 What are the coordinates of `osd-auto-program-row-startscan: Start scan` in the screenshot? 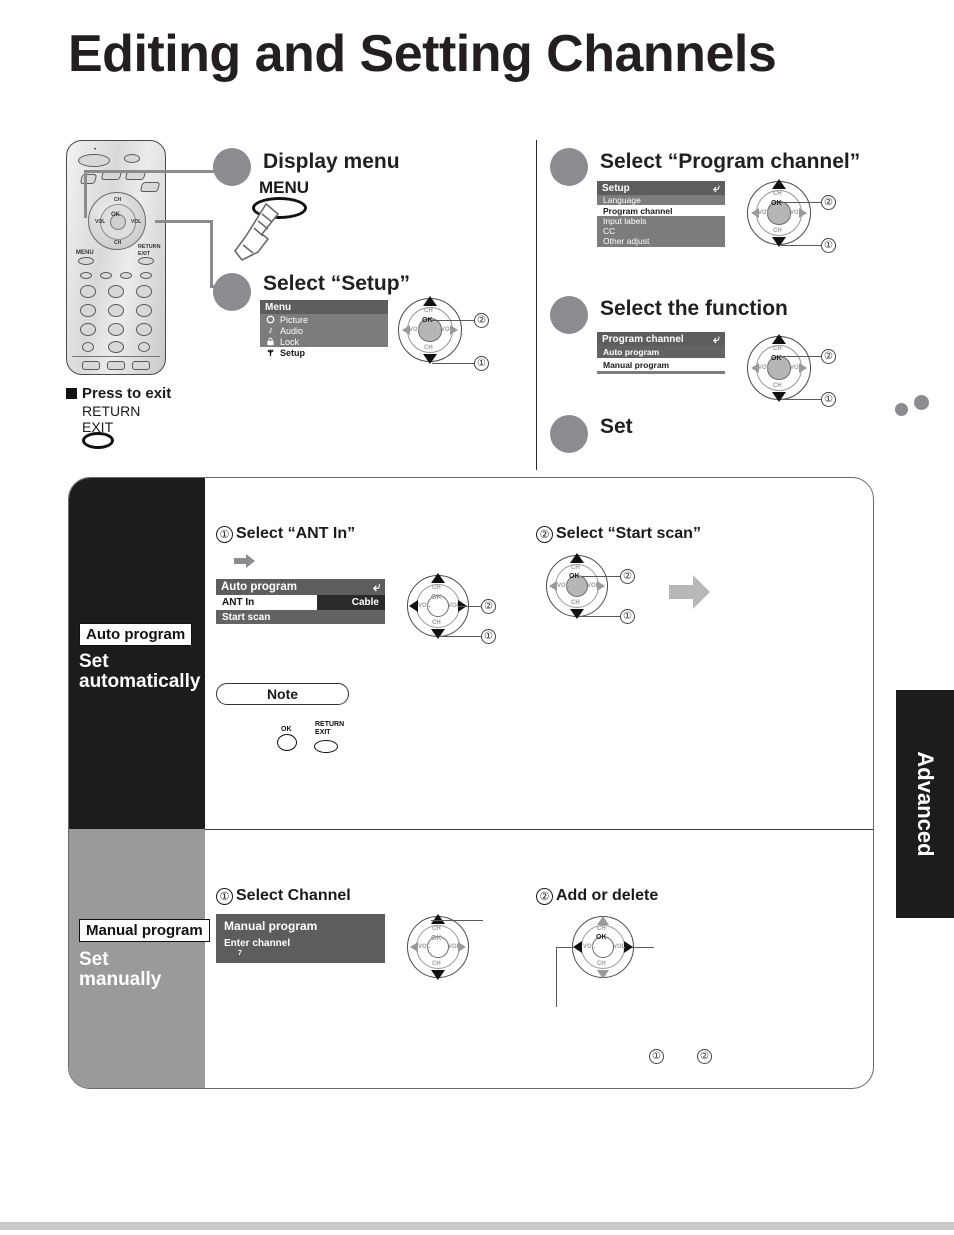 It's located at (300, 617).